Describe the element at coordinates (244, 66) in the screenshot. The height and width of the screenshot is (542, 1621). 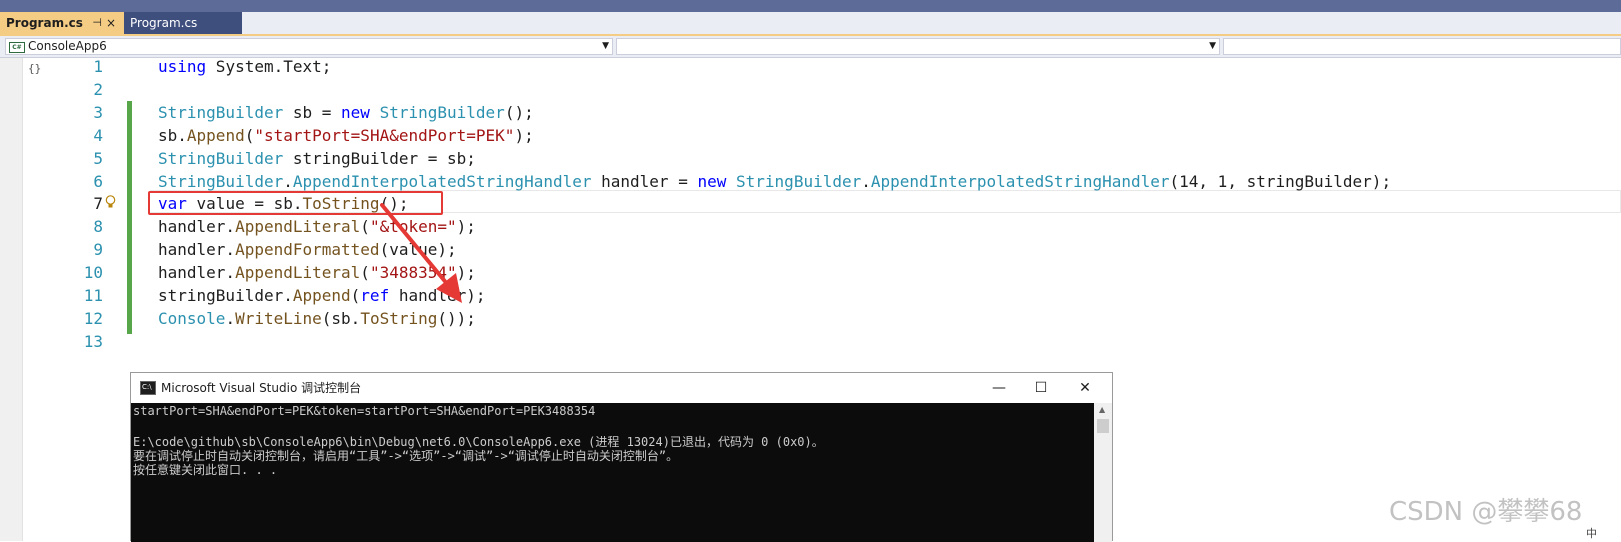
I see `code-line-1: using System.Text;` at that location.